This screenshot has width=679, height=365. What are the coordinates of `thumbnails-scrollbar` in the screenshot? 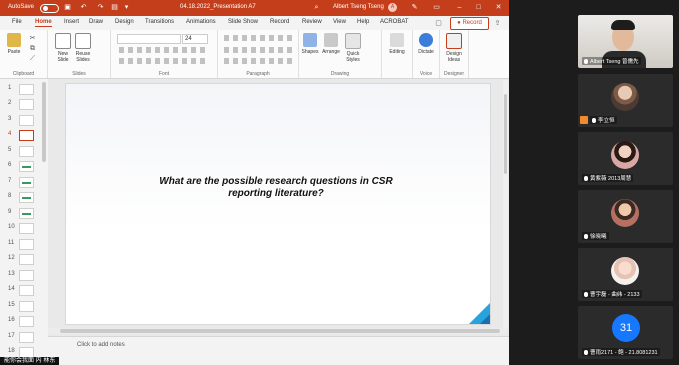 It's located at (44, 122).